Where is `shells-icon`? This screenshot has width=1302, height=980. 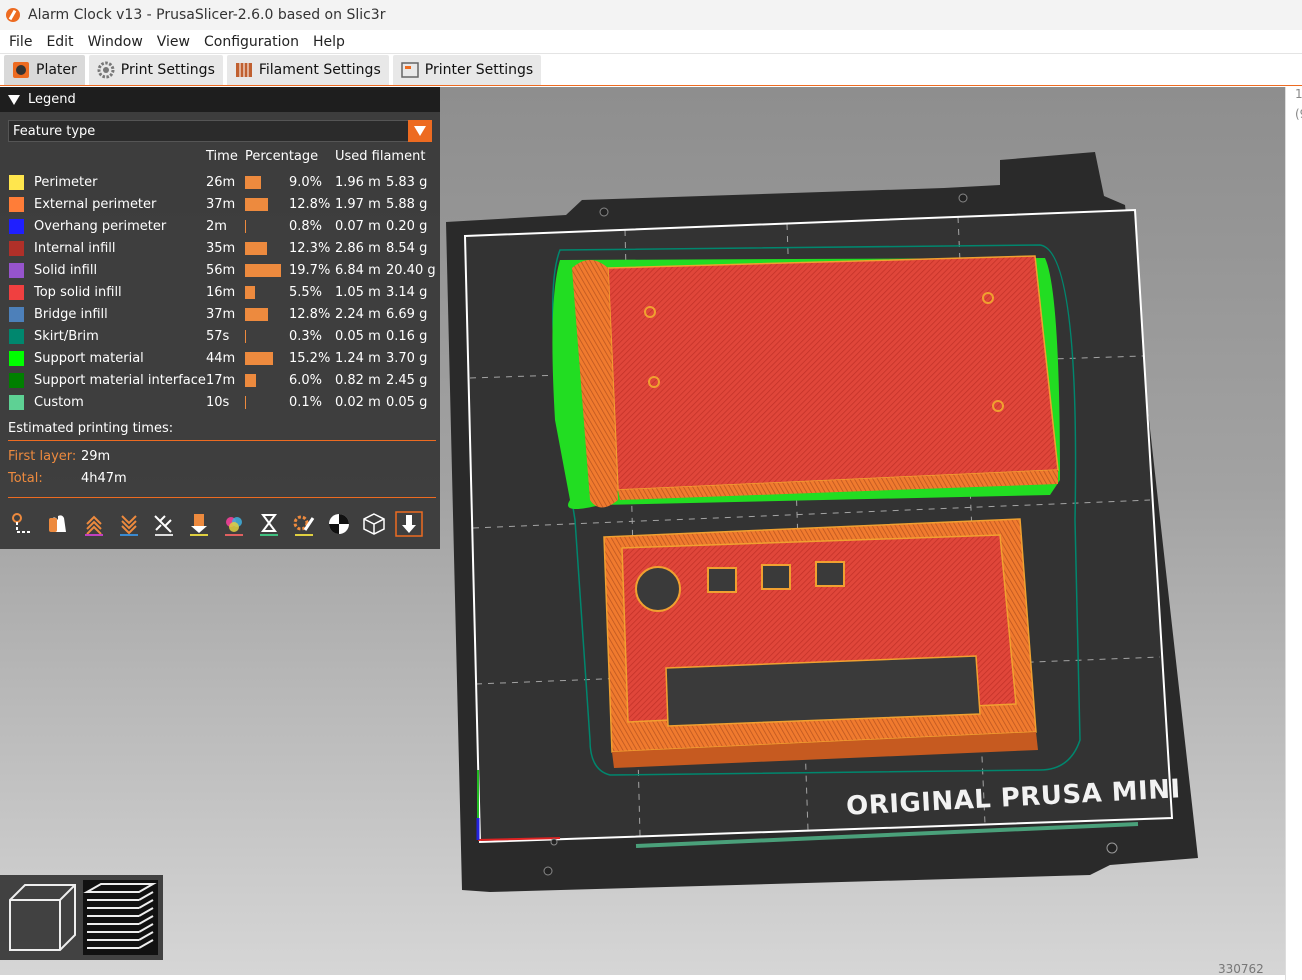
shells-icon is located at coordinates (373, 524).